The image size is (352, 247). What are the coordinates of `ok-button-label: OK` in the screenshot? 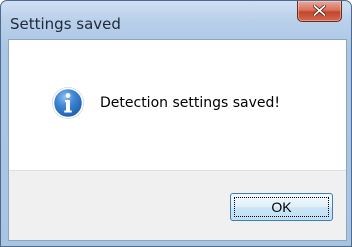 It's located at (281, 207).